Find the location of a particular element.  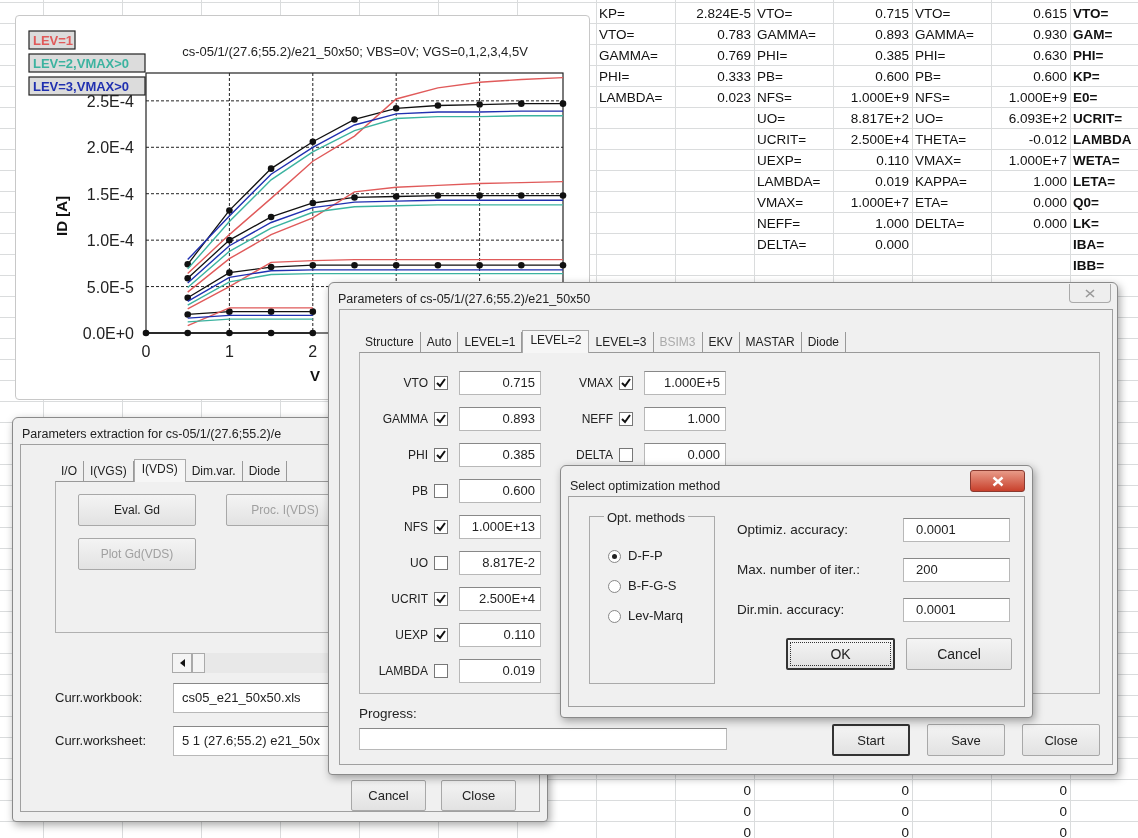

sheet-cell-text: 0.600 is located at coordinates (1050, 77).